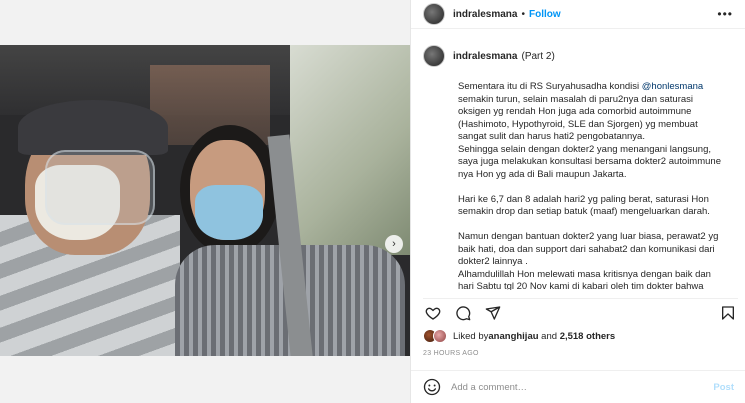  What do you see at coordinates (550, 86) in the screenshot?
I see `caption-text-segment: Sementara itu di RS Suryahusadha kondisi` at bounding box center [550, 86].